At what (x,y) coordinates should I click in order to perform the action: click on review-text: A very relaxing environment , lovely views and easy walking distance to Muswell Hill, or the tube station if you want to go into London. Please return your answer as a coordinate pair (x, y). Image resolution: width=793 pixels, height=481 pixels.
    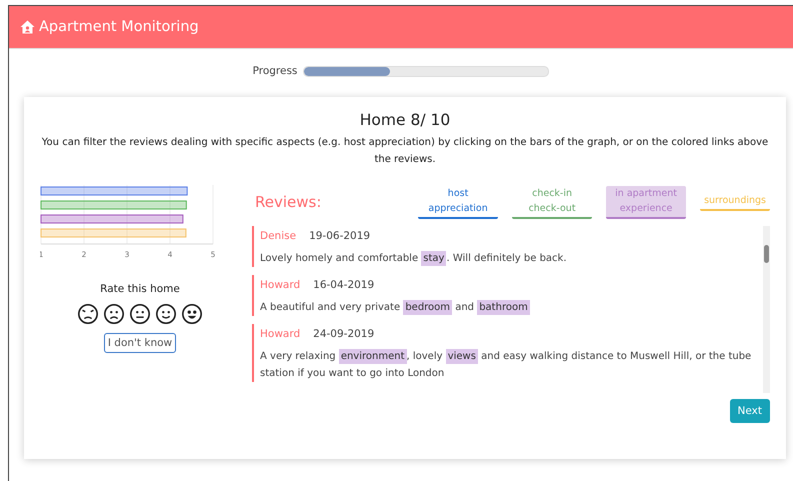
    Looking at the image, I should click on (506, 364).